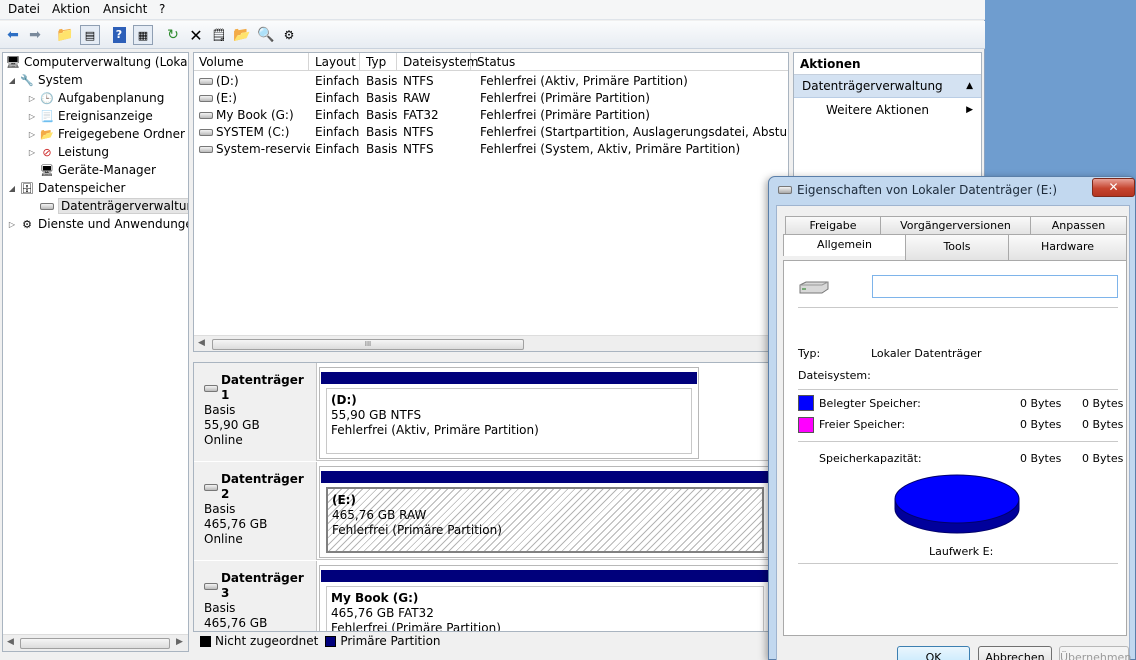 The image size is (1136, 660). I want to click on properties-view-icon: ▦, so click(143, 35).